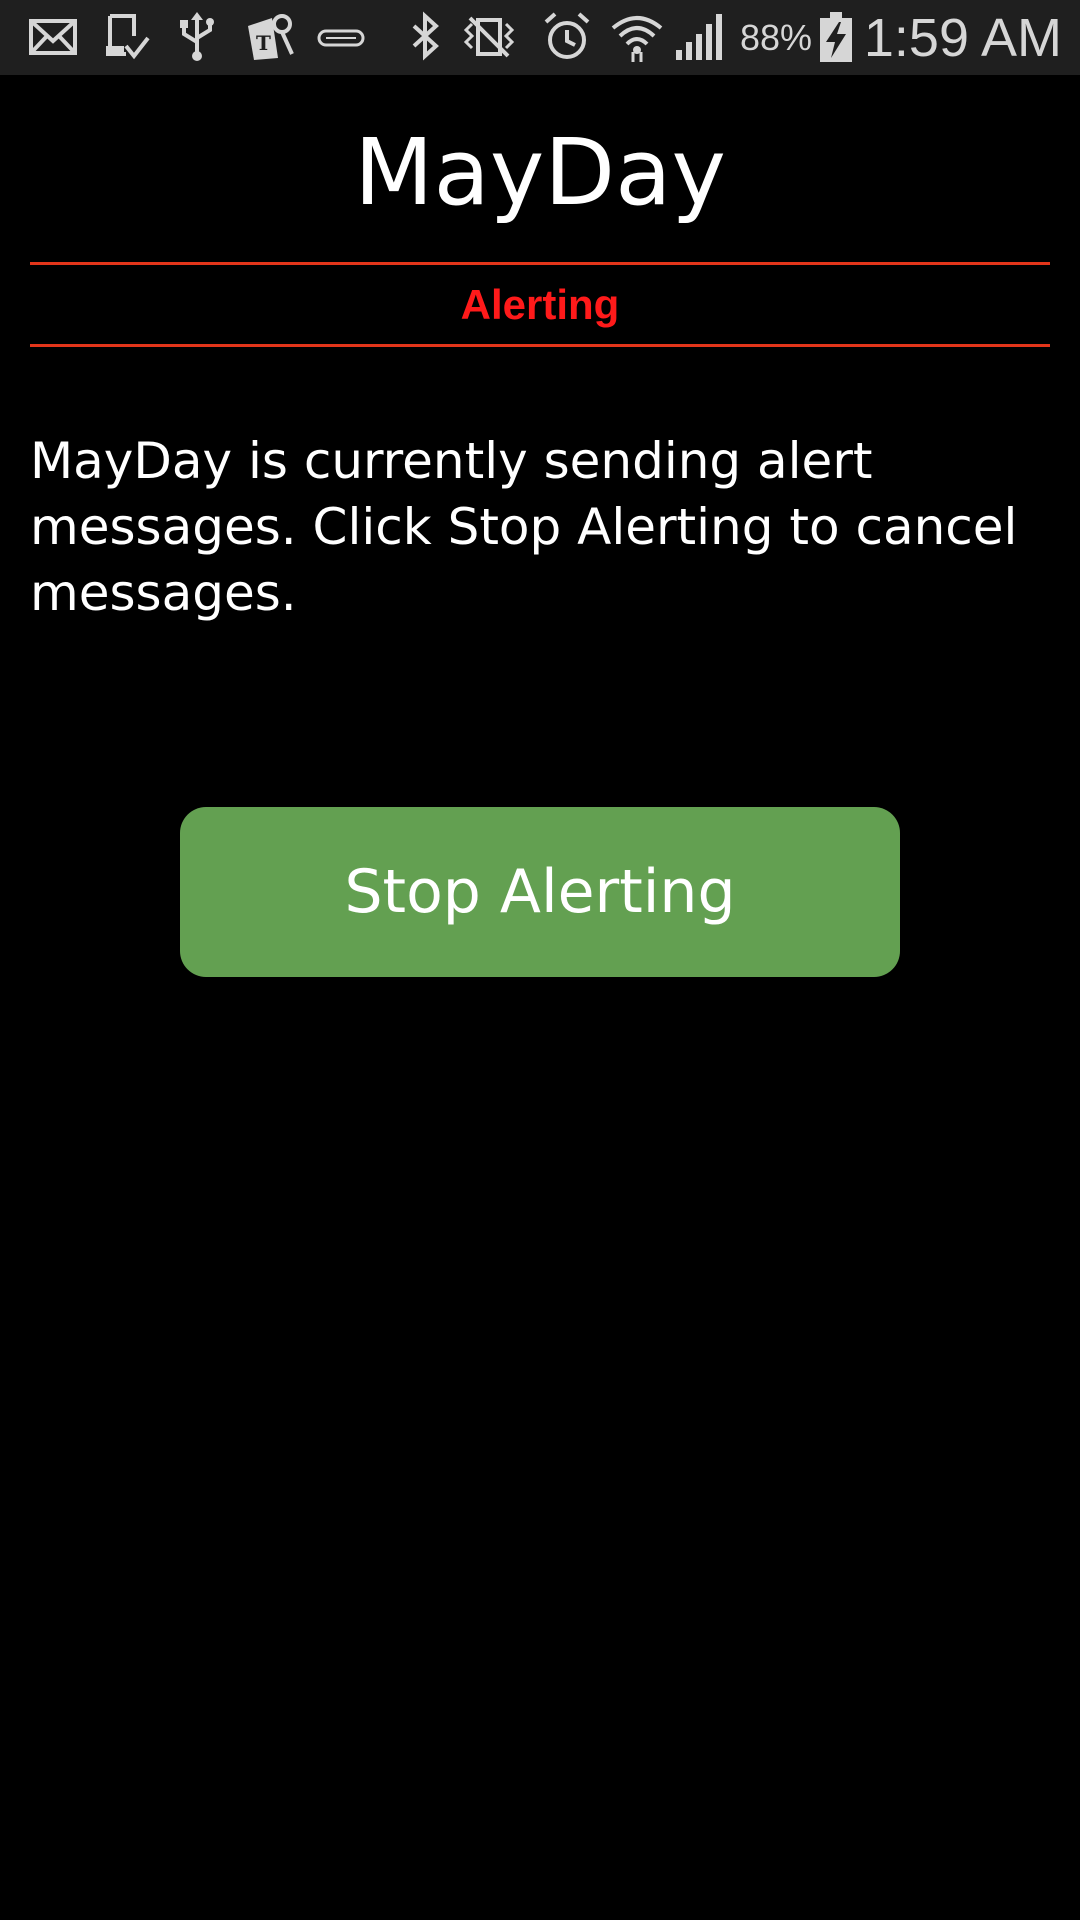  I want to click on status-label: Alerting, so click(540, 304).